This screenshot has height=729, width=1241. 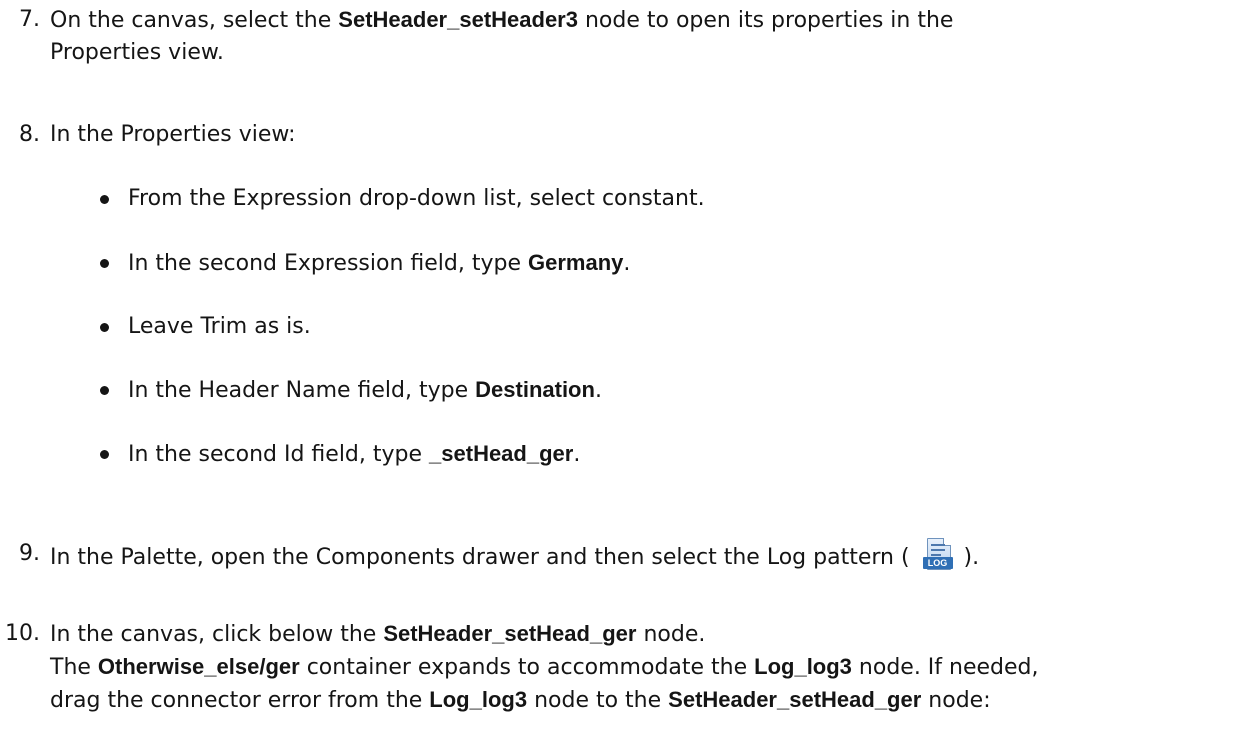 What do you see at coordinates (535, 389) in the screenshot?
I see `value: Destination` at bounding box center [535, 389].